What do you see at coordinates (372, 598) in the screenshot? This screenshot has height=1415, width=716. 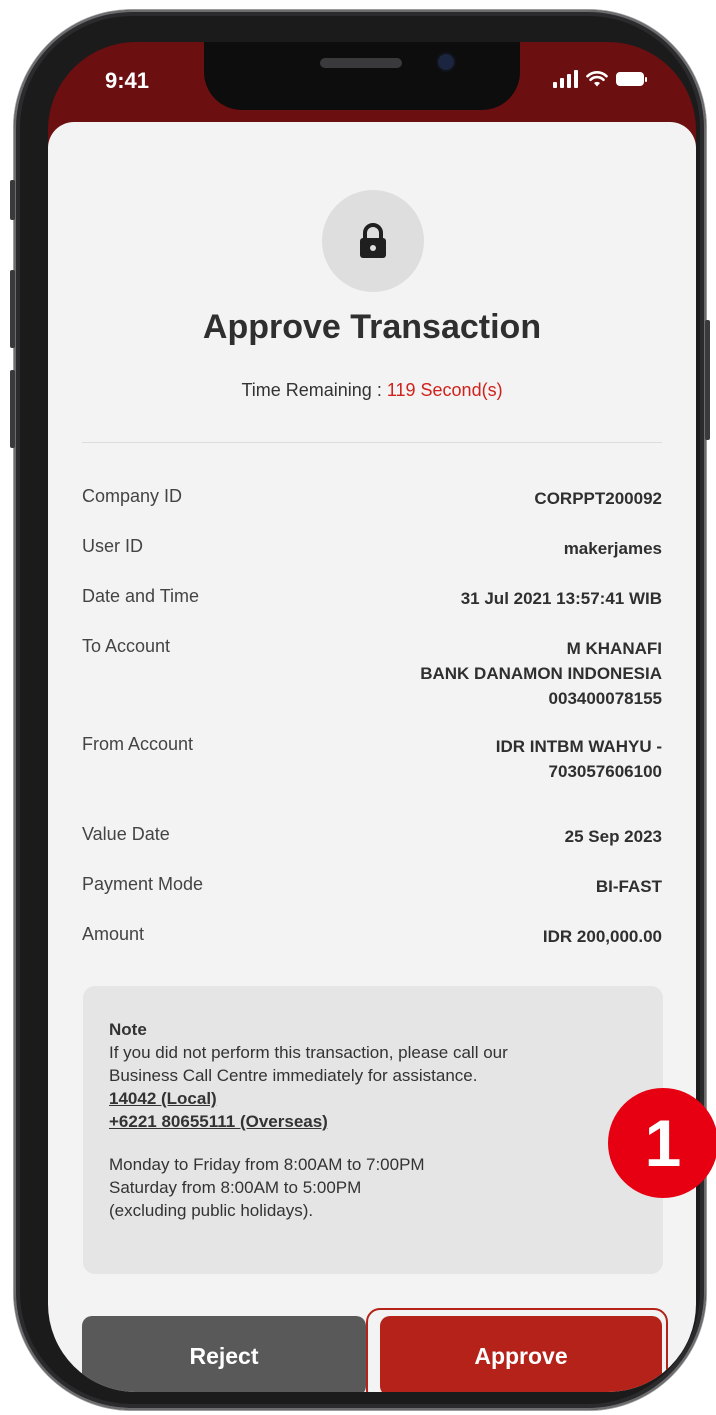 I see `detail-row-date-time: Date and Time 31 Jul 2021 13:57:41 WIB` at bounding box center [372, 598].